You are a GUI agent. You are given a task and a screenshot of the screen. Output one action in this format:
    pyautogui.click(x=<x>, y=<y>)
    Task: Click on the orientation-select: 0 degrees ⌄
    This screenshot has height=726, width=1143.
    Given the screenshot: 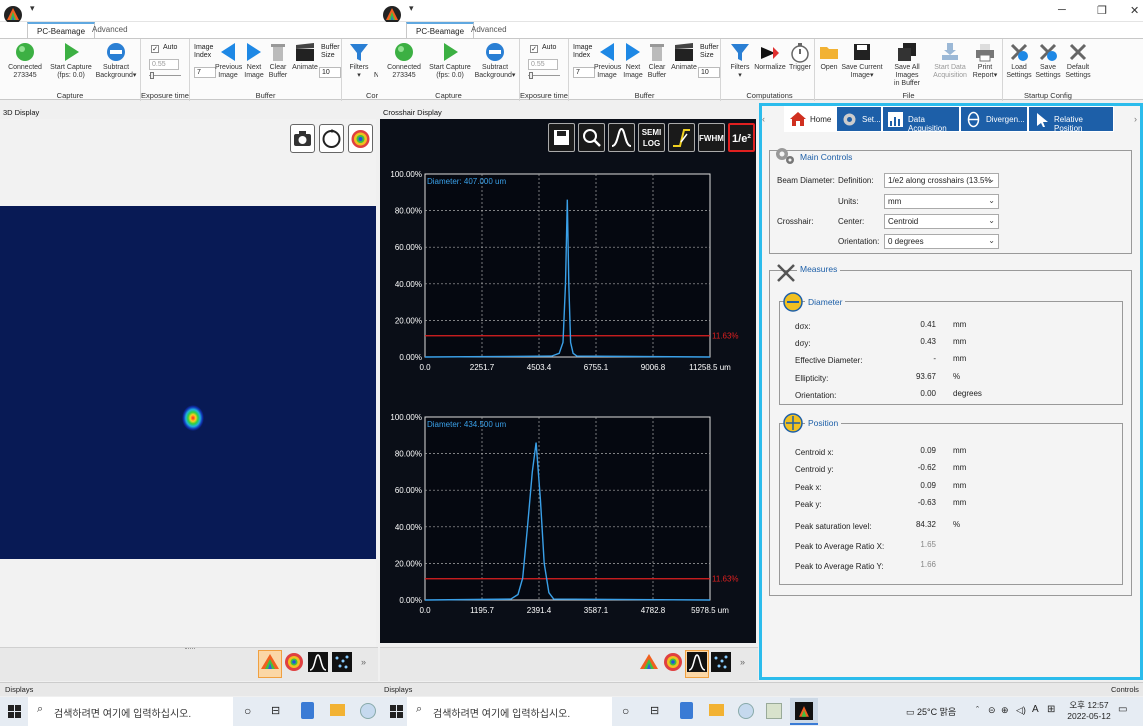 What is the action you would take?
    pyautogui.click(x=941, y=241)
    